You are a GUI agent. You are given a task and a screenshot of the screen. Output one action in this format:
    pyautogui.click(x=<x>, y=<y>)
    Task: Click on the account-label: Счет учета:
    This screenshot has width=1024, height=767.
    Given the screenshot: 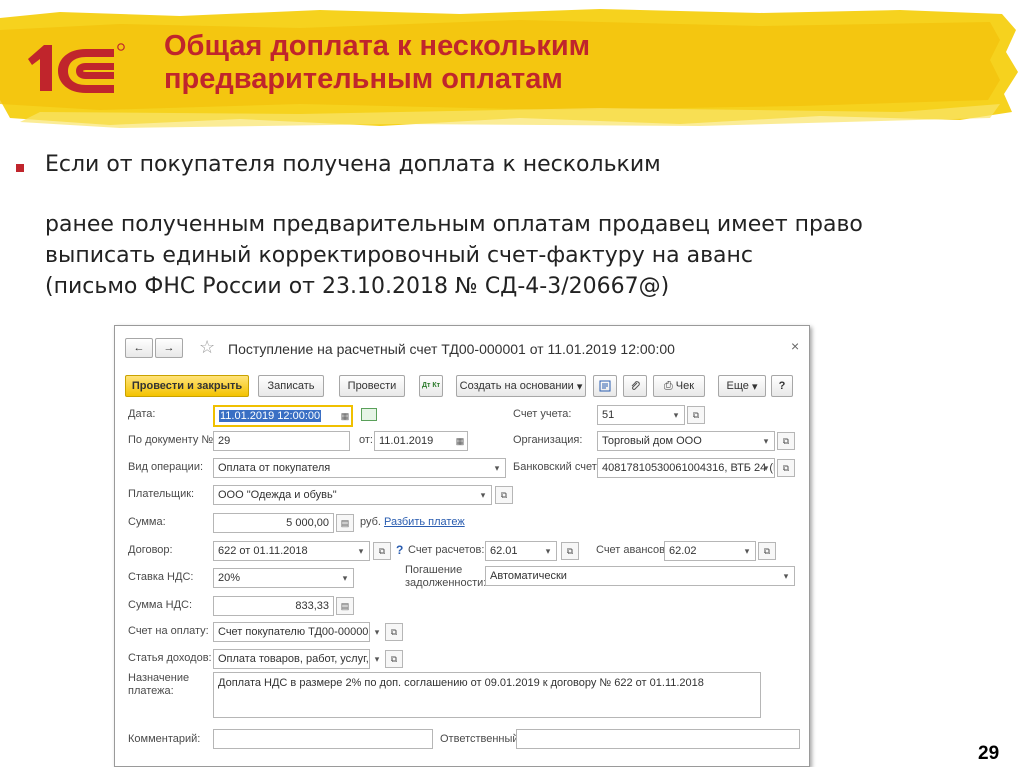 What is the action you would take?
    pyautogui.click(x=542, y=414)
    